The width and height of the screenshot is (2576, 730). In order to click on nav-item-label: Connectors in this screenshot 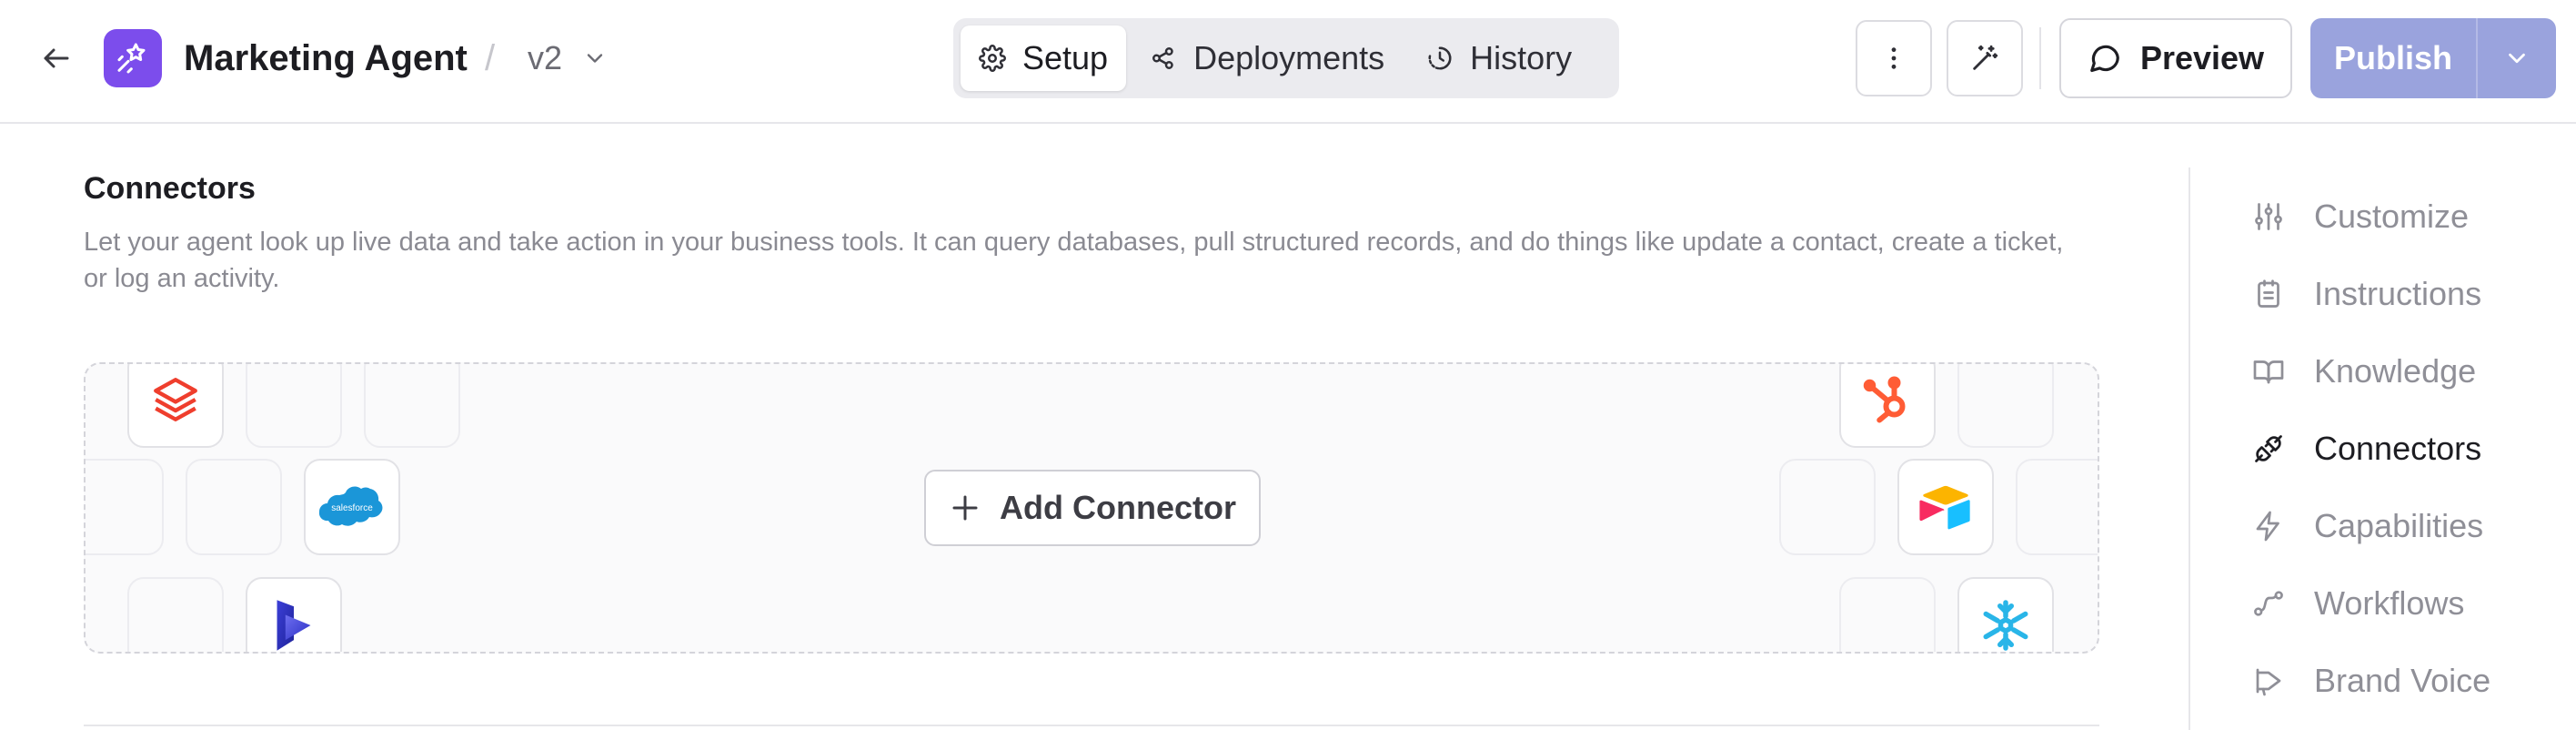, I will do `click(2398, 449)`.